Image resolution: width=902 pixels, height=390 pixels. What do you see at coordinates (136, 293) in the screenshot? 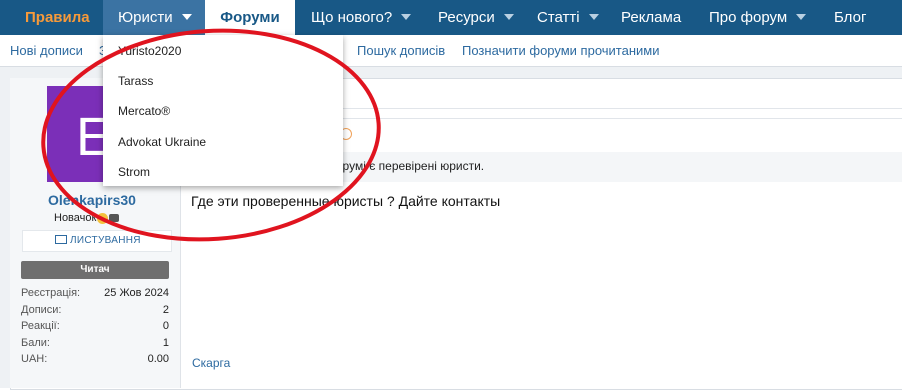
I see `stat-value: 25 Жов 2024` at bounding box center [136, 293].